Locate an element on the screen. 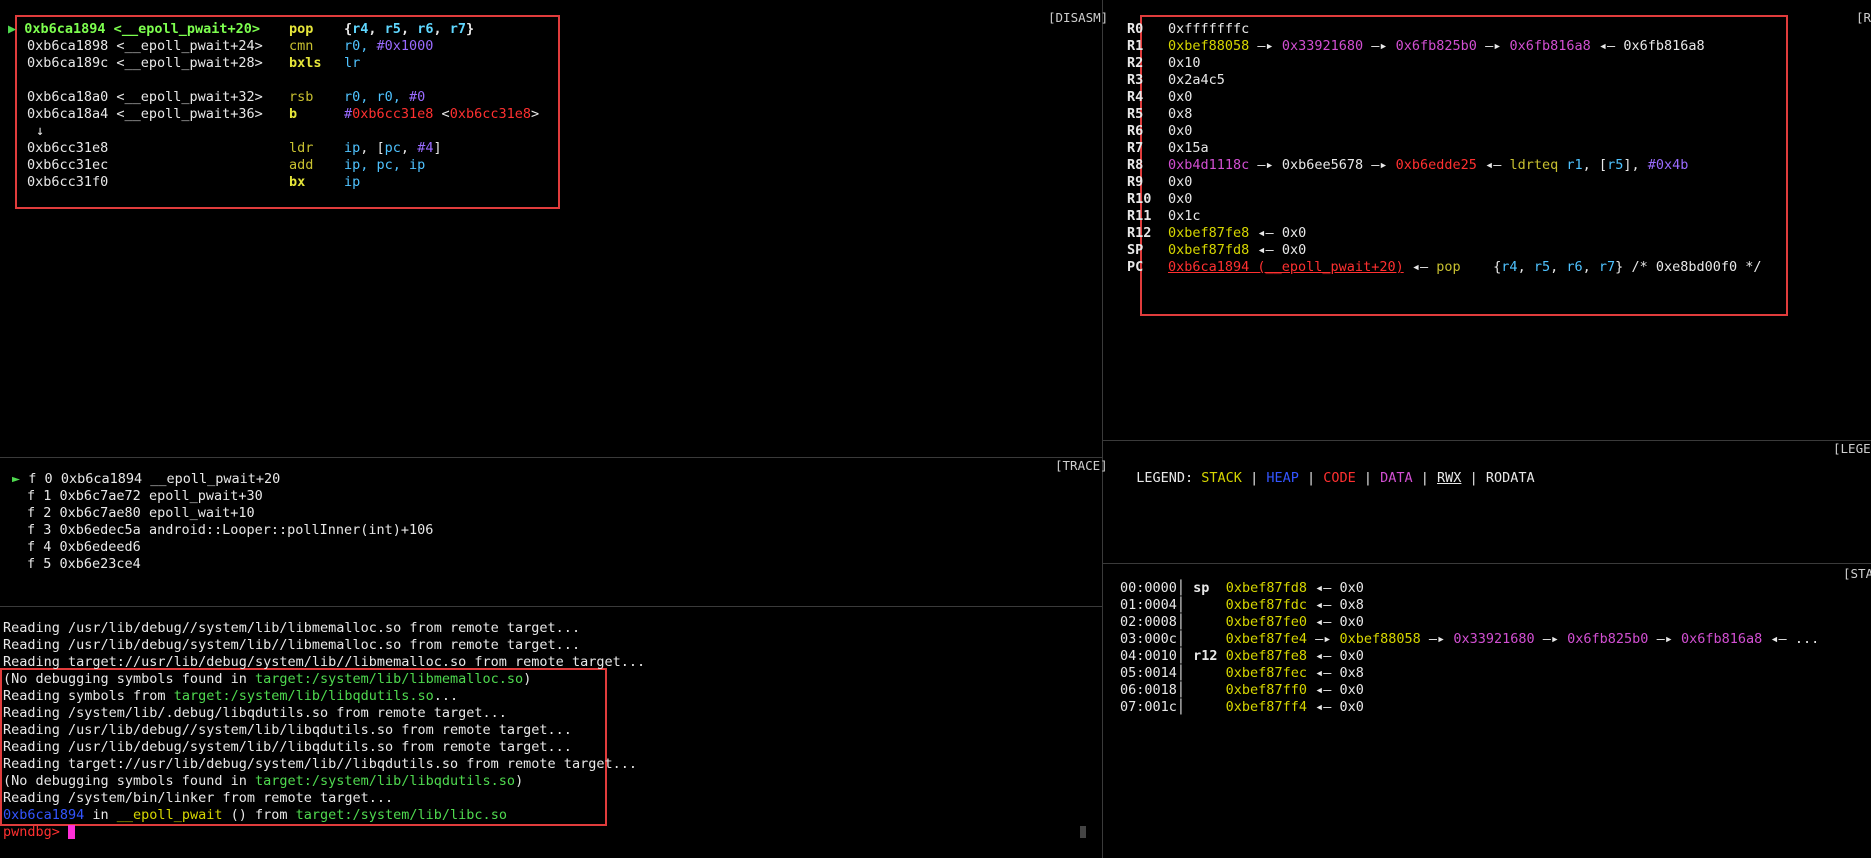 This screenshot has width=1871, height=858. reg-value: 0x2a4c5 is located at coordinates (1196, 80).